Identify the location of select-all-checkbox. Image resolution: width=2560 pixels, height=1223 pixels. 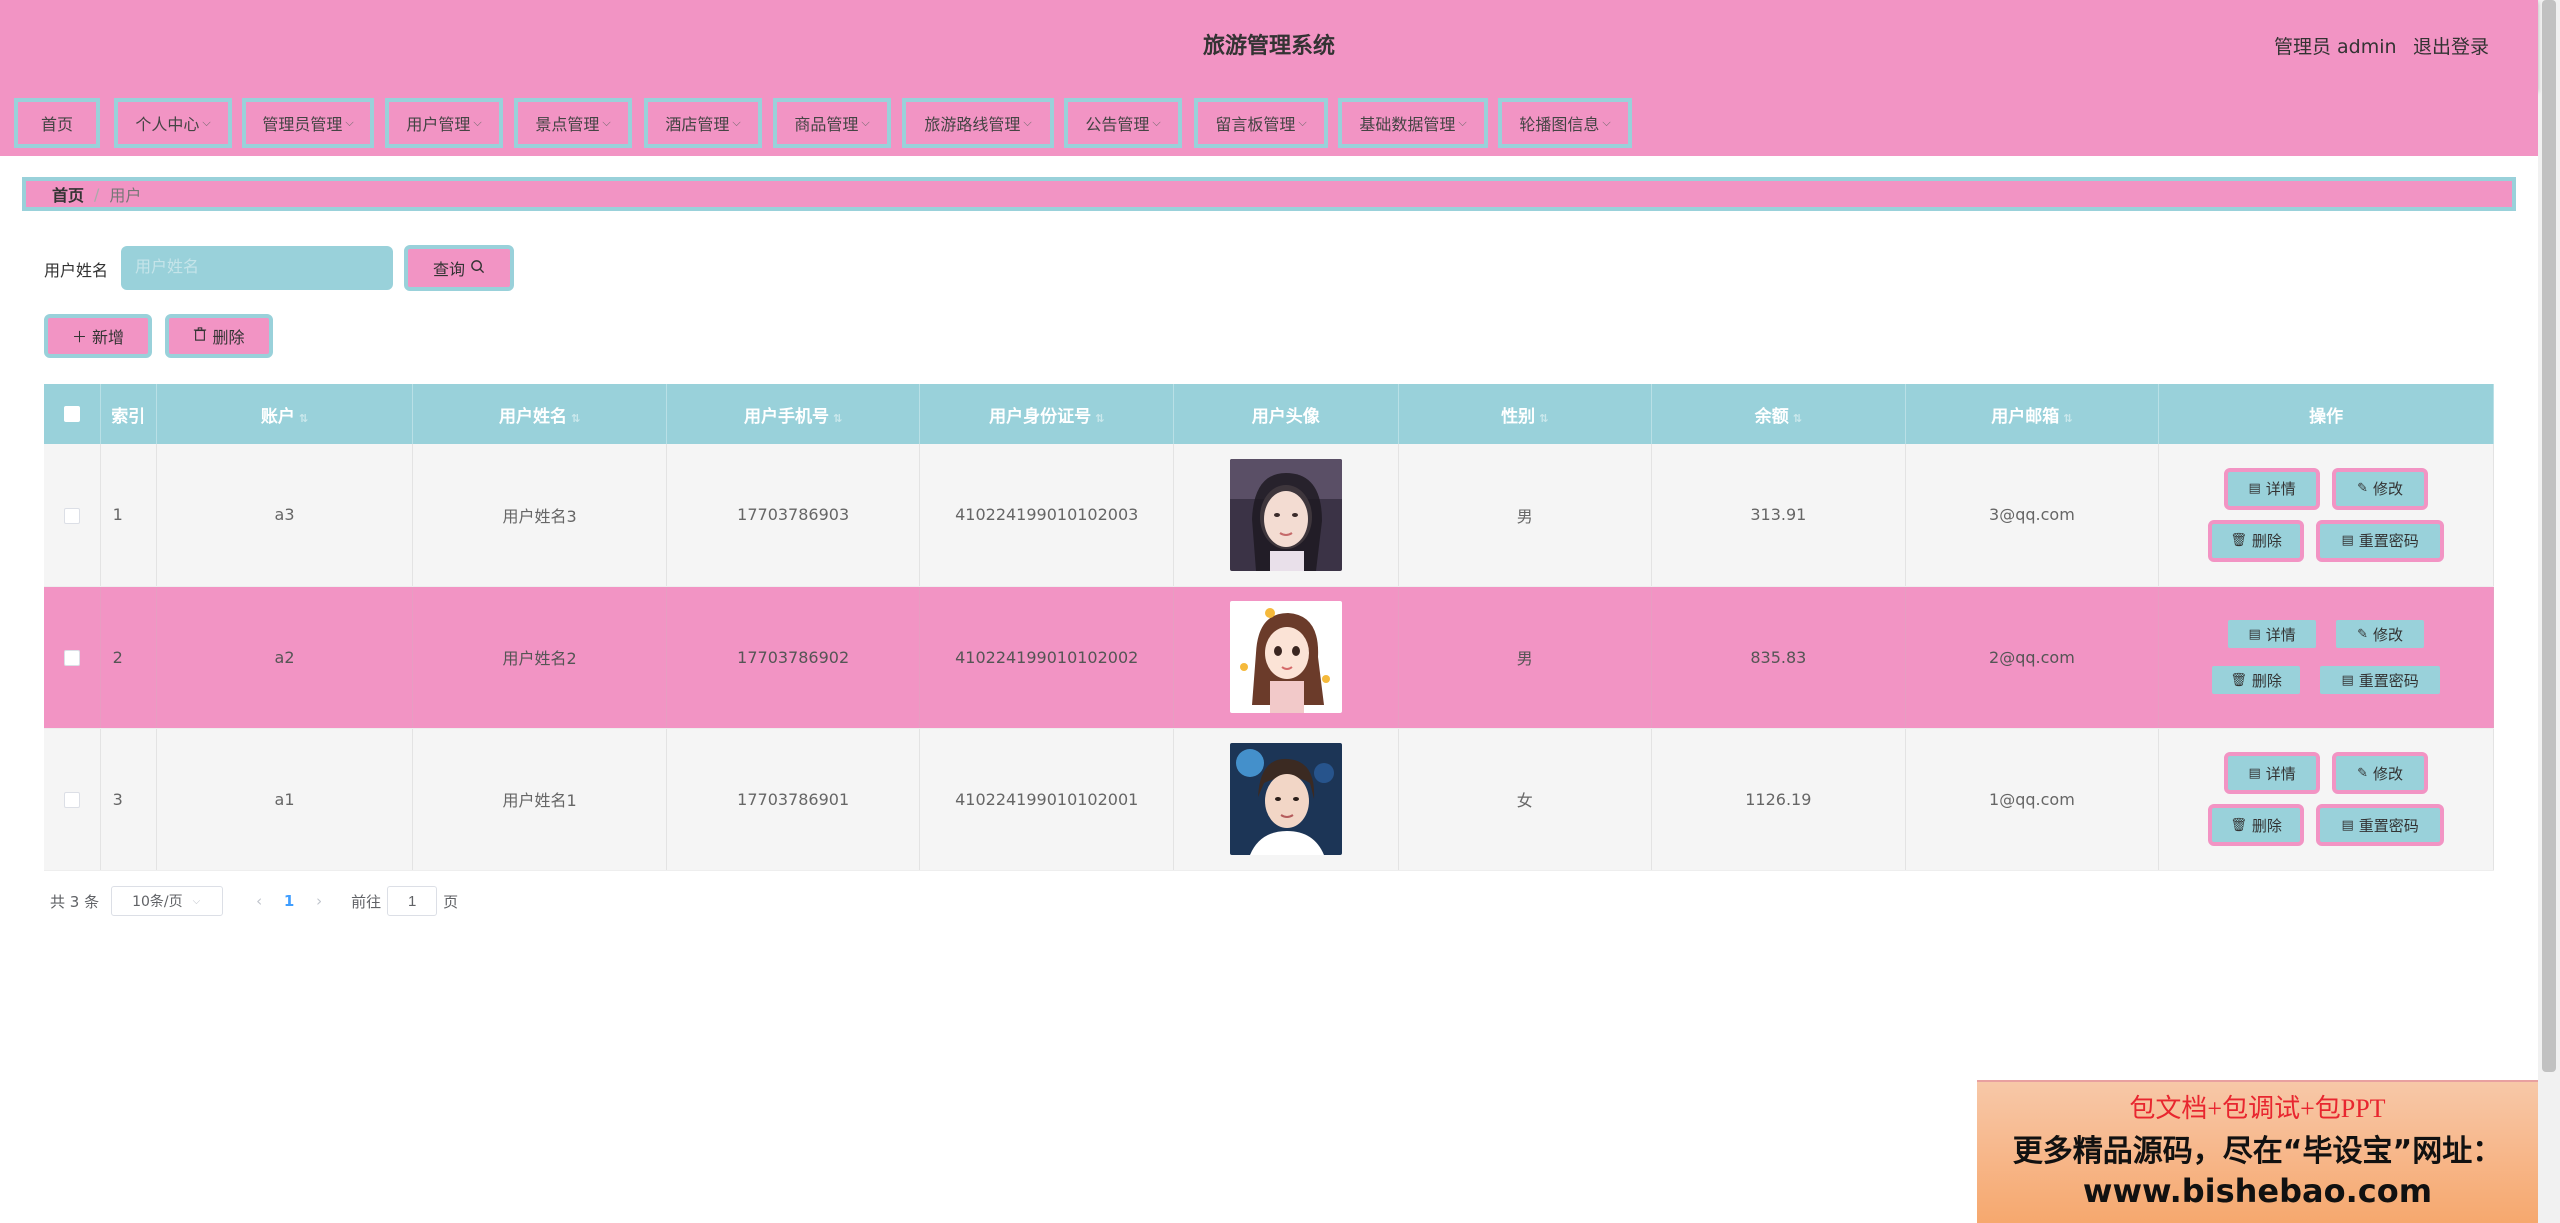
(71, 414).